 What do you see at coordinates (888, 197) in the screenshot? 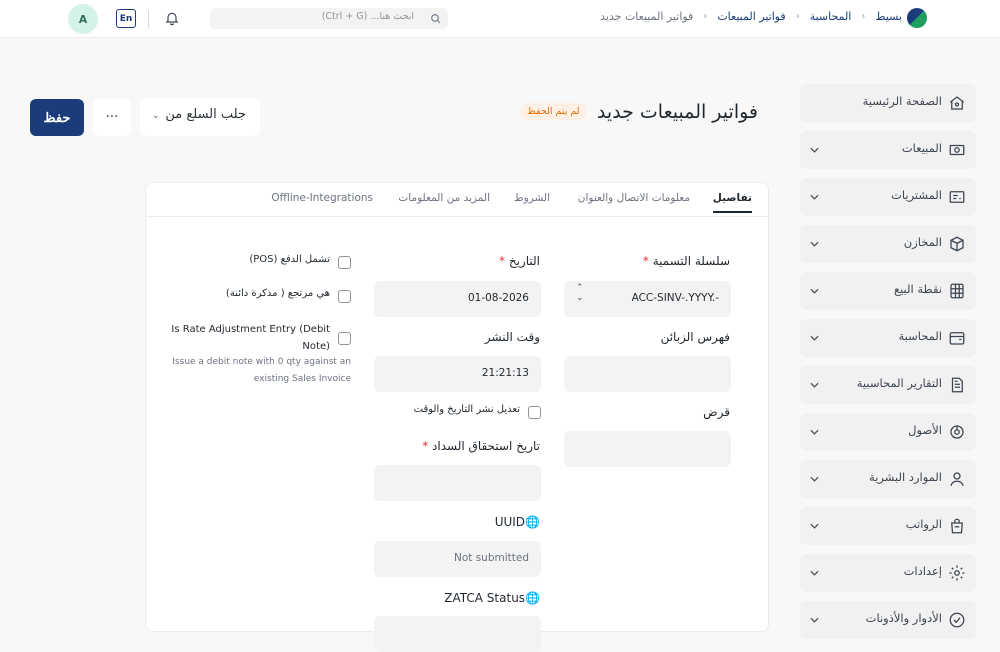
I see `sidebar-item-purchases: المشتريات` at bounding box center [888, 197].